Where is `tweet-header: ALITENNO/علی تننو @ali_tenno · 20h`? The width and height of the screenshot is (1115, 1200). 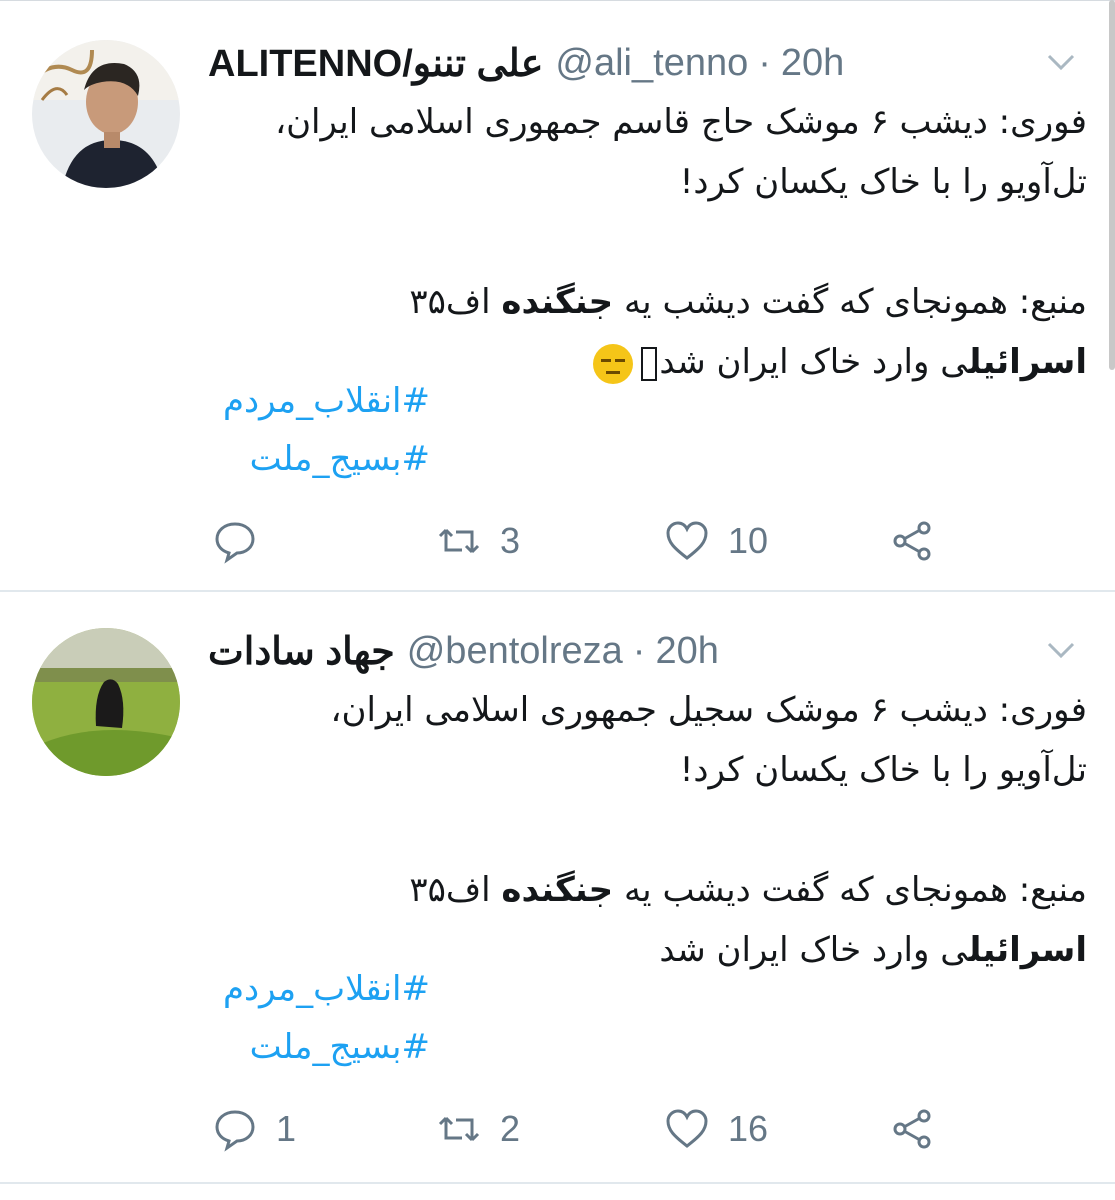 tweet-header: ALITENNO/علی تننو @ali_tenno · 20h is located at coordinates (526, 63).